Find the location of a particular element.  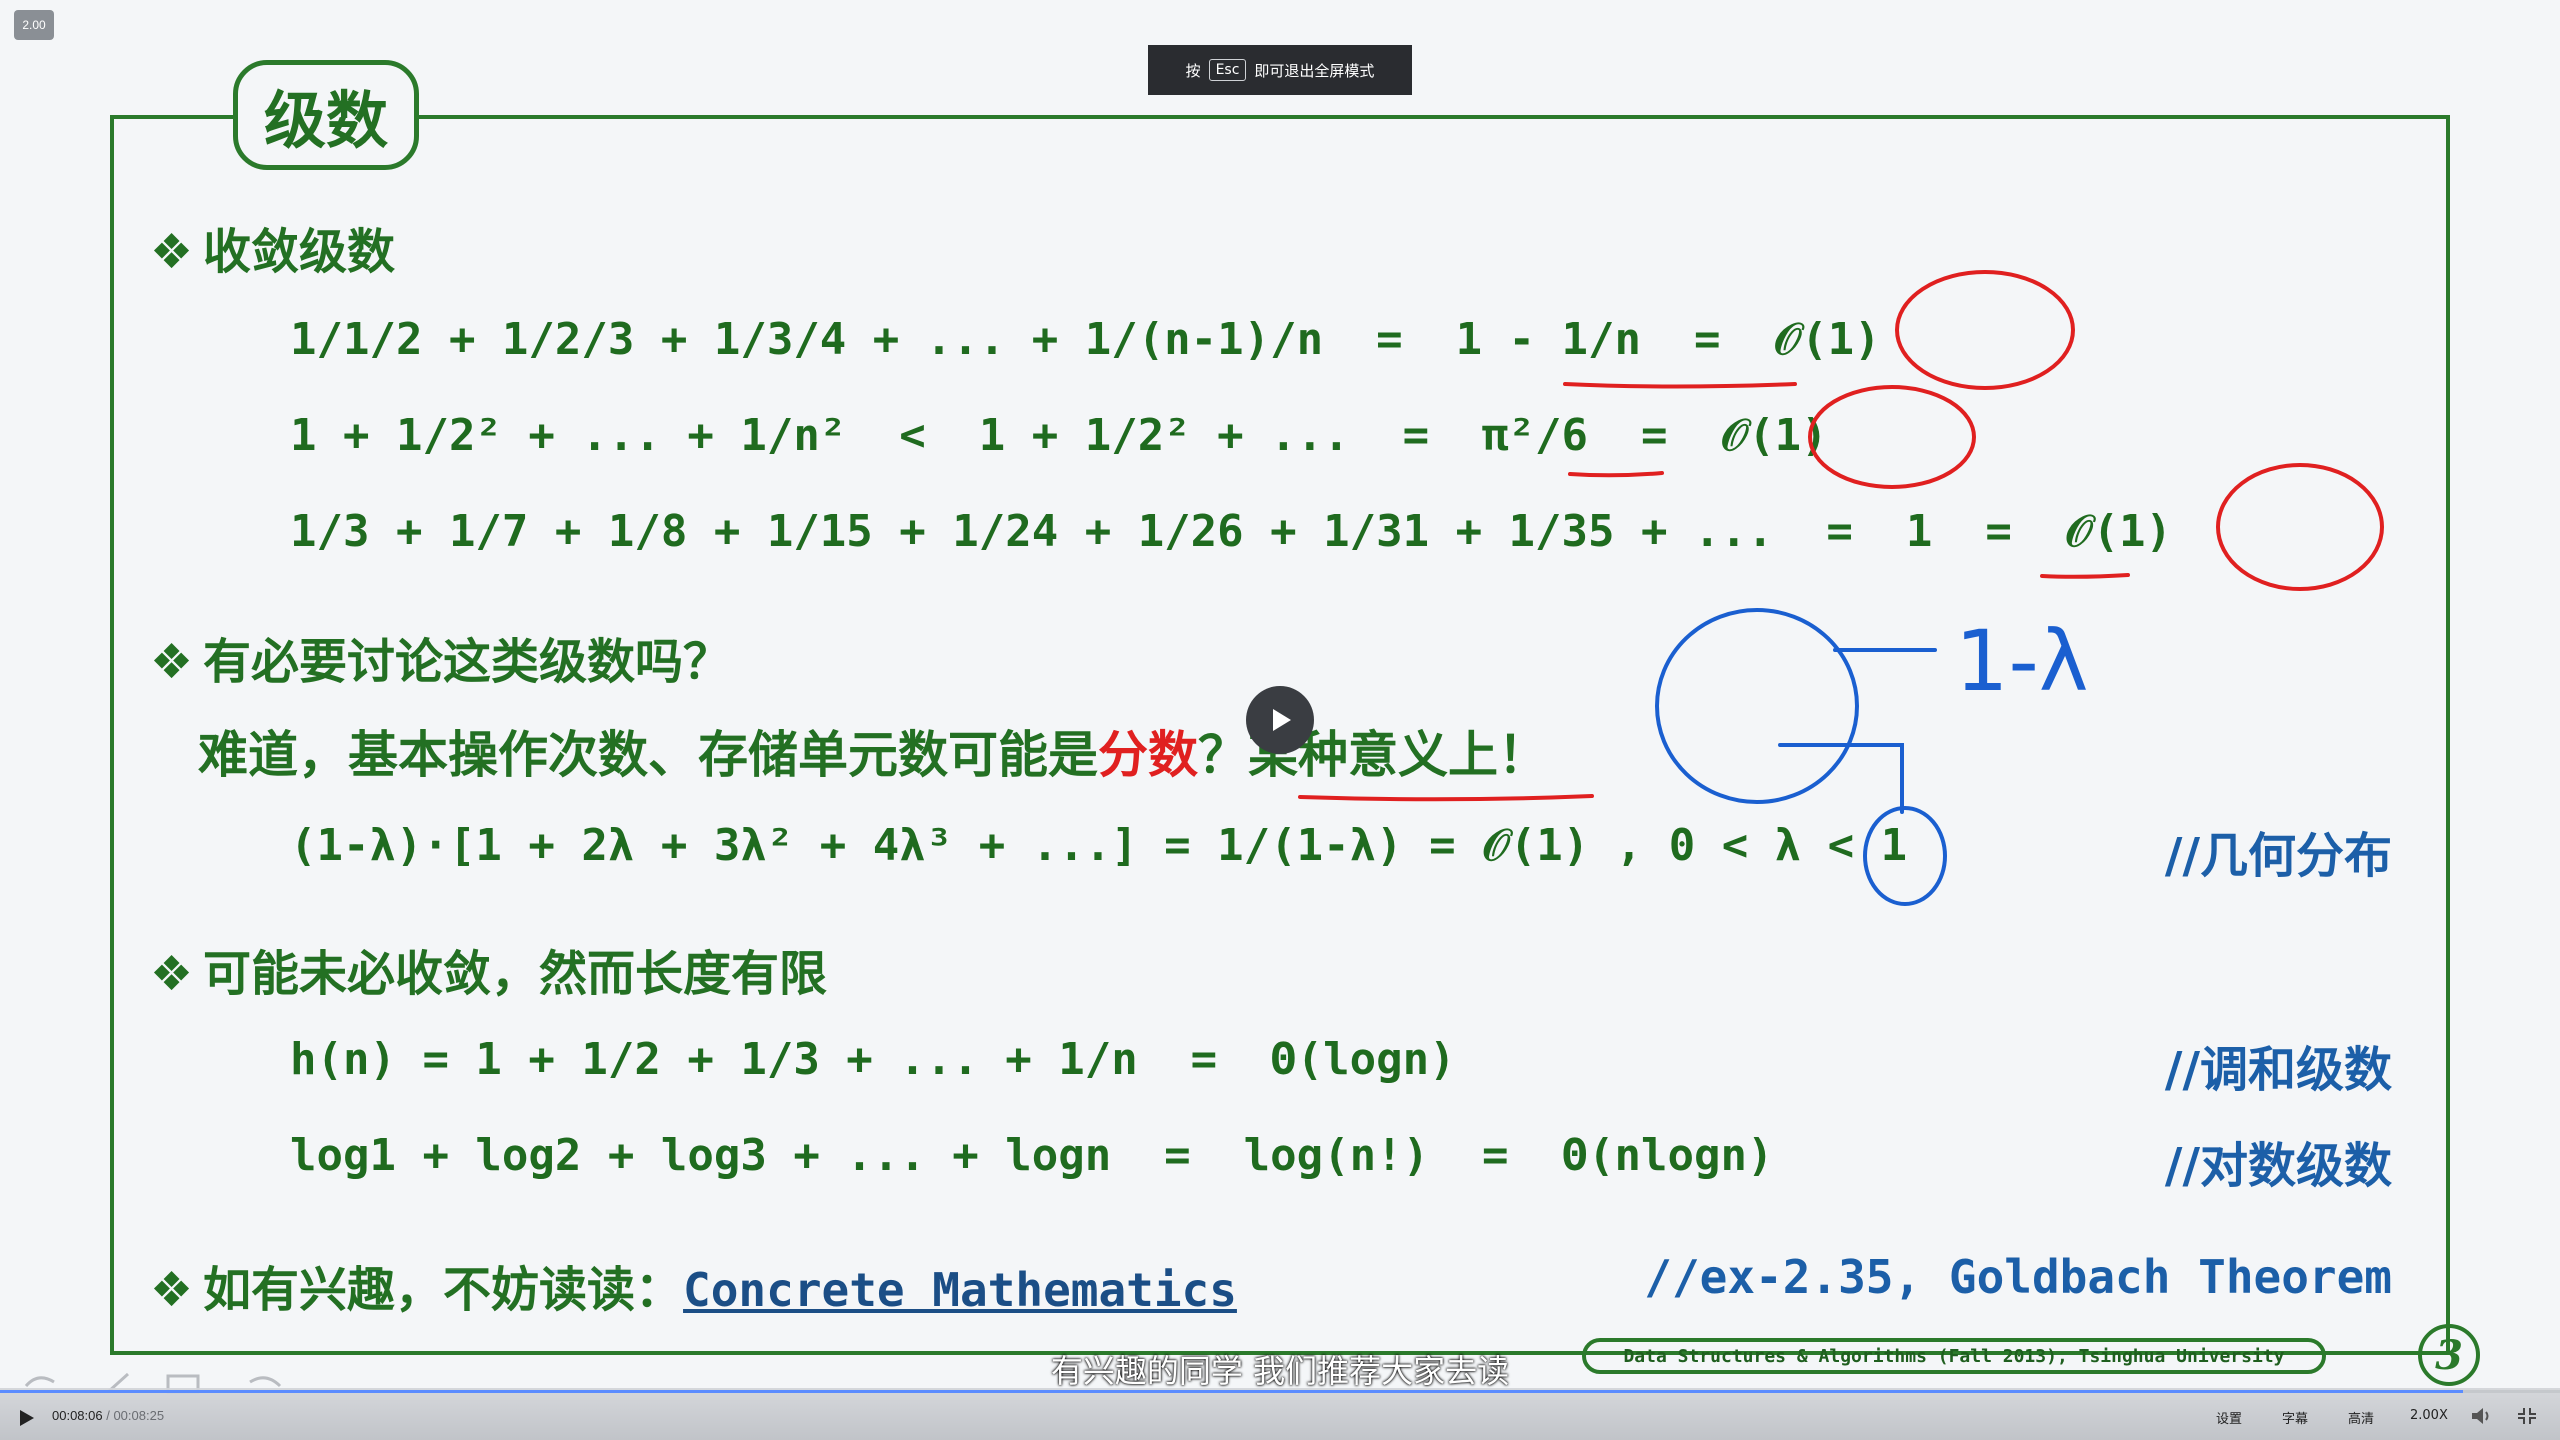

captions-button: 字幕 is located at coordinates (2295, 1417).